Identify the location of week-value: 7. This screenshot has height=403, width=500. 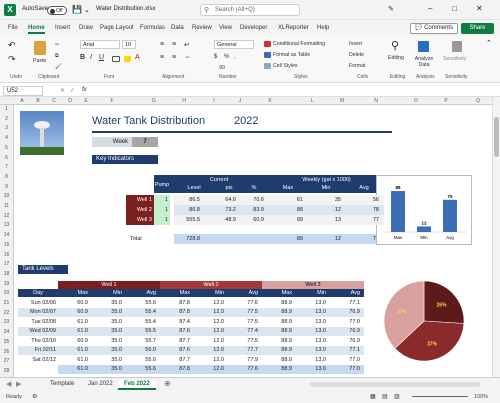
(145, 142).